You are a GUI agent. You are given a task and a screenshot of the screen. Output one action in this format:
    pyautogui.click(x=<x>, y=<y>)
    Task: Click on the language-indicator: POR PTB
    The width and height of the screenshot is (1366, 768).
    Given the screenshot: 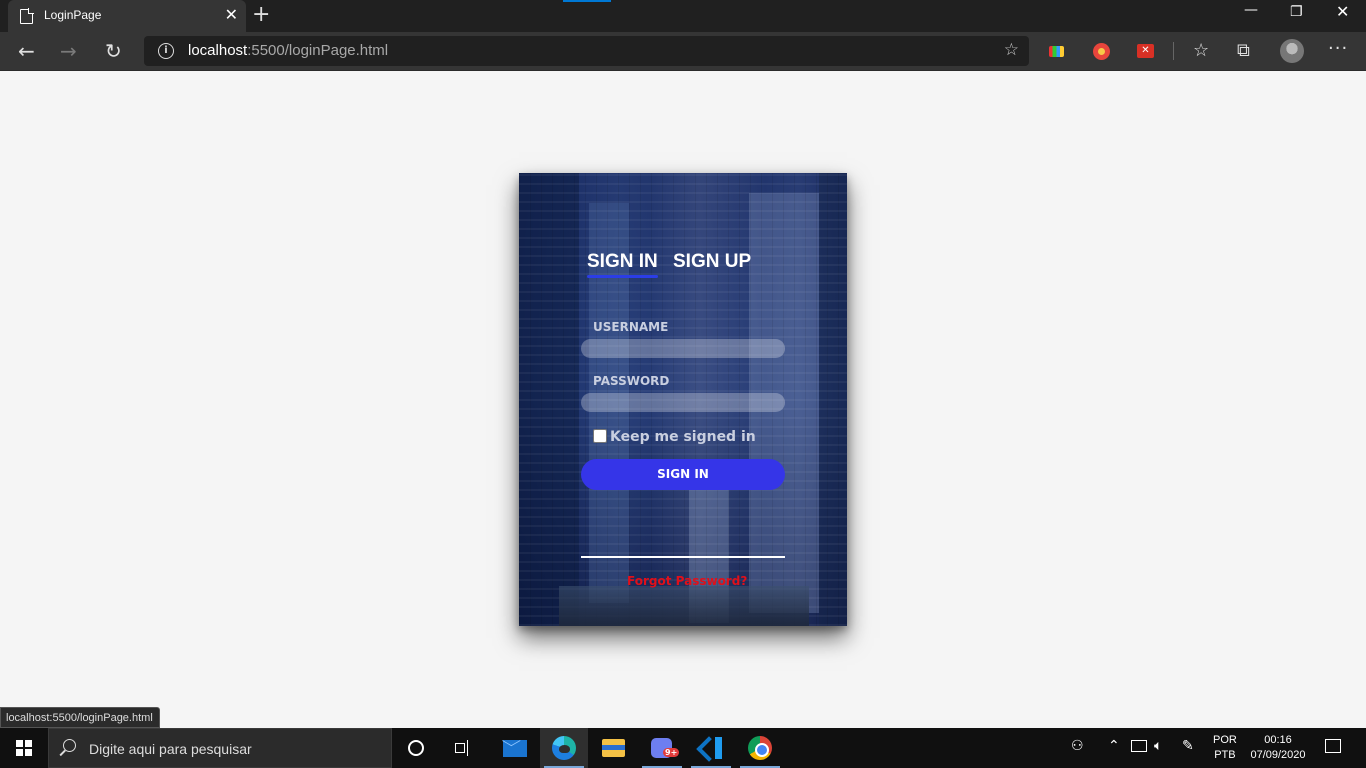 What is the action you would take?
    pyautogui.click(x=1225, y=748)
    